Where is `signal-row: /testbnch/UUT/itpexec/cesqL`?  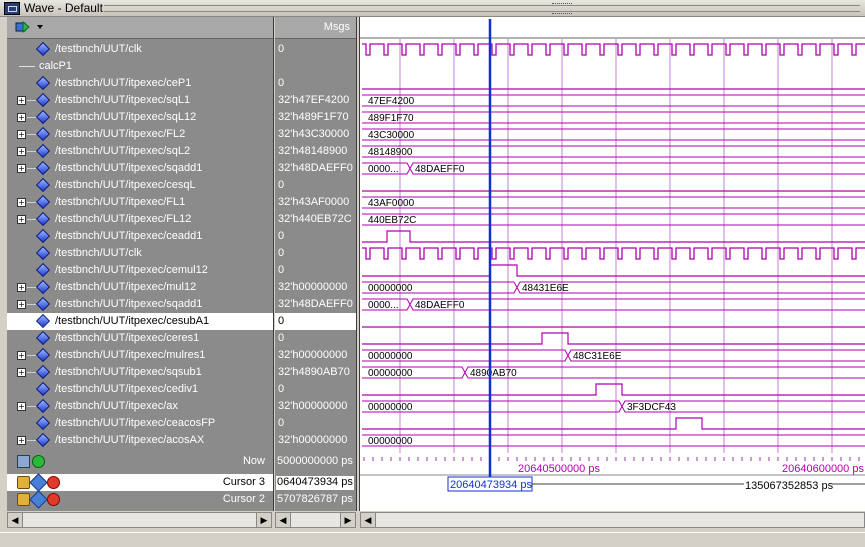
signal-row: /testbnch/UUT/itpexec/cesqL is located at coordinates (140, 185).